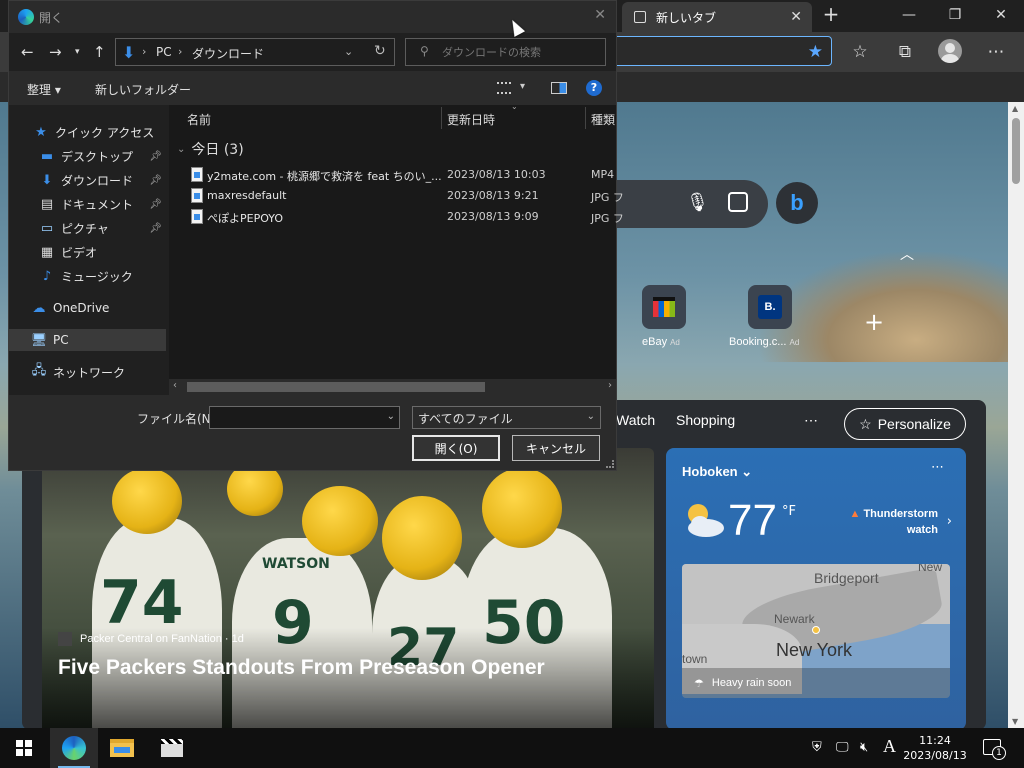 This screenshot has width=1024, height=768. Describe the element at coordinates (556, 448) in the screenshot. I see `cancel-button: キャンセル` at that location.